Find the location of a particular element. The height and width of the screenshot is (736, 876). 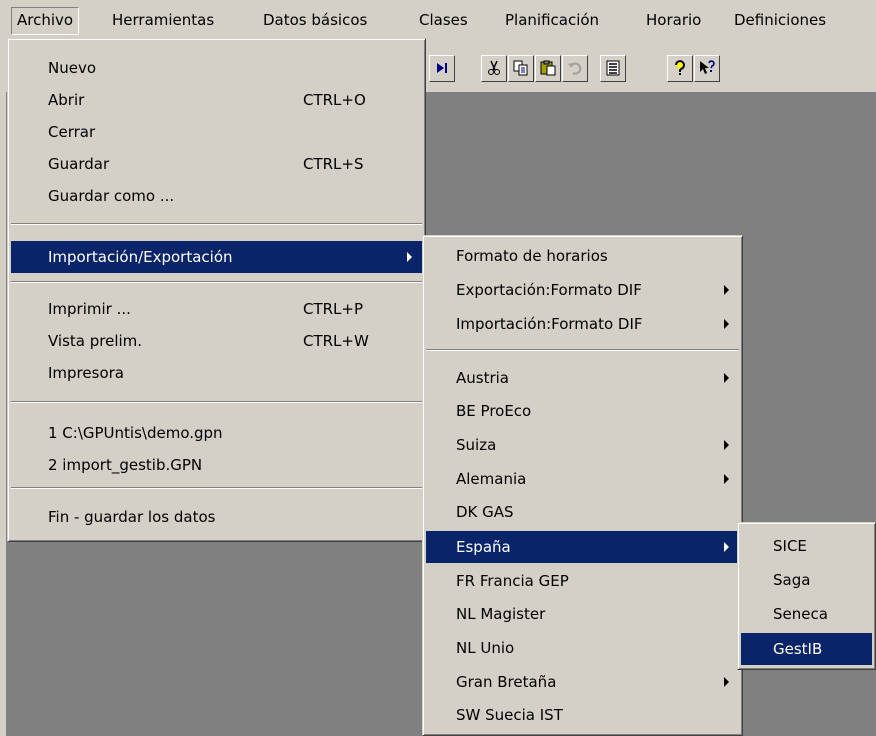

menu-archivo: Archivo is located at coordinates (45, 21).